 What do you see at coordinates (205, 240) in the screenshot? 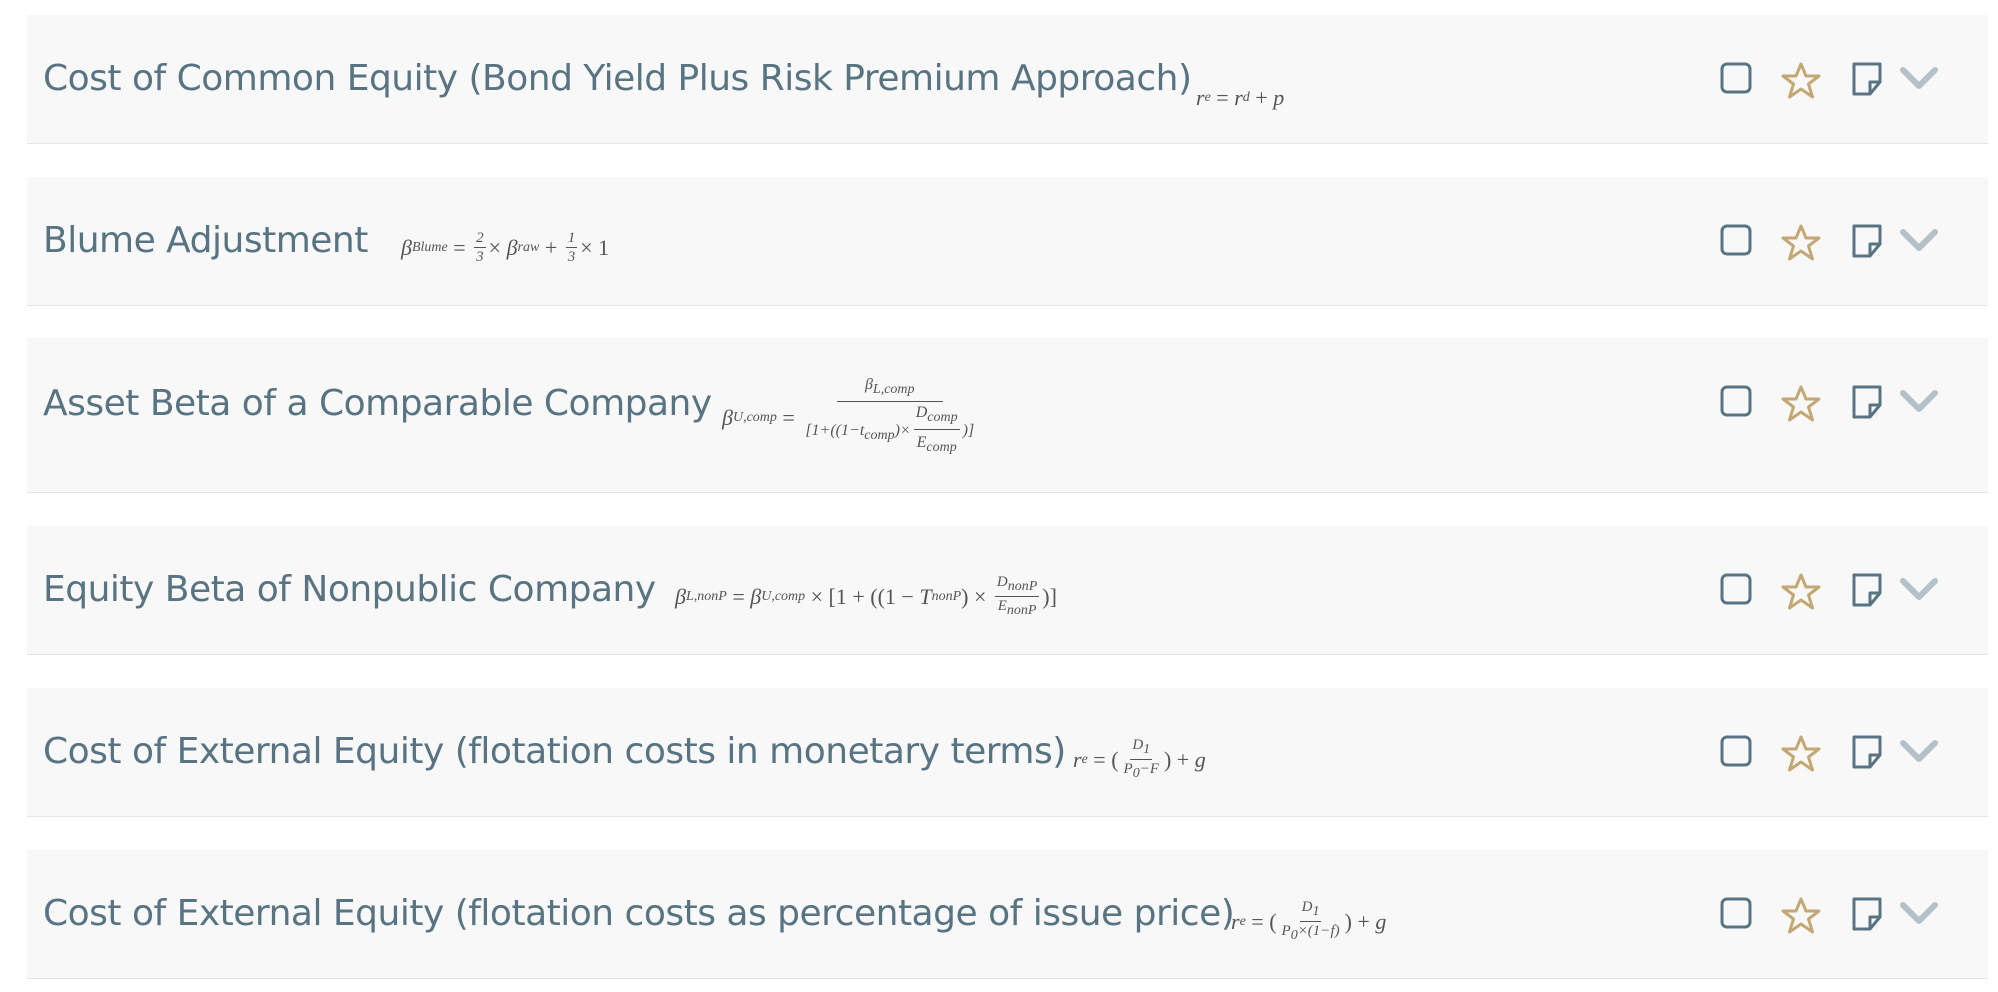
I see `formula-title: Blume Adjustment` at bounding box center [205, 240].